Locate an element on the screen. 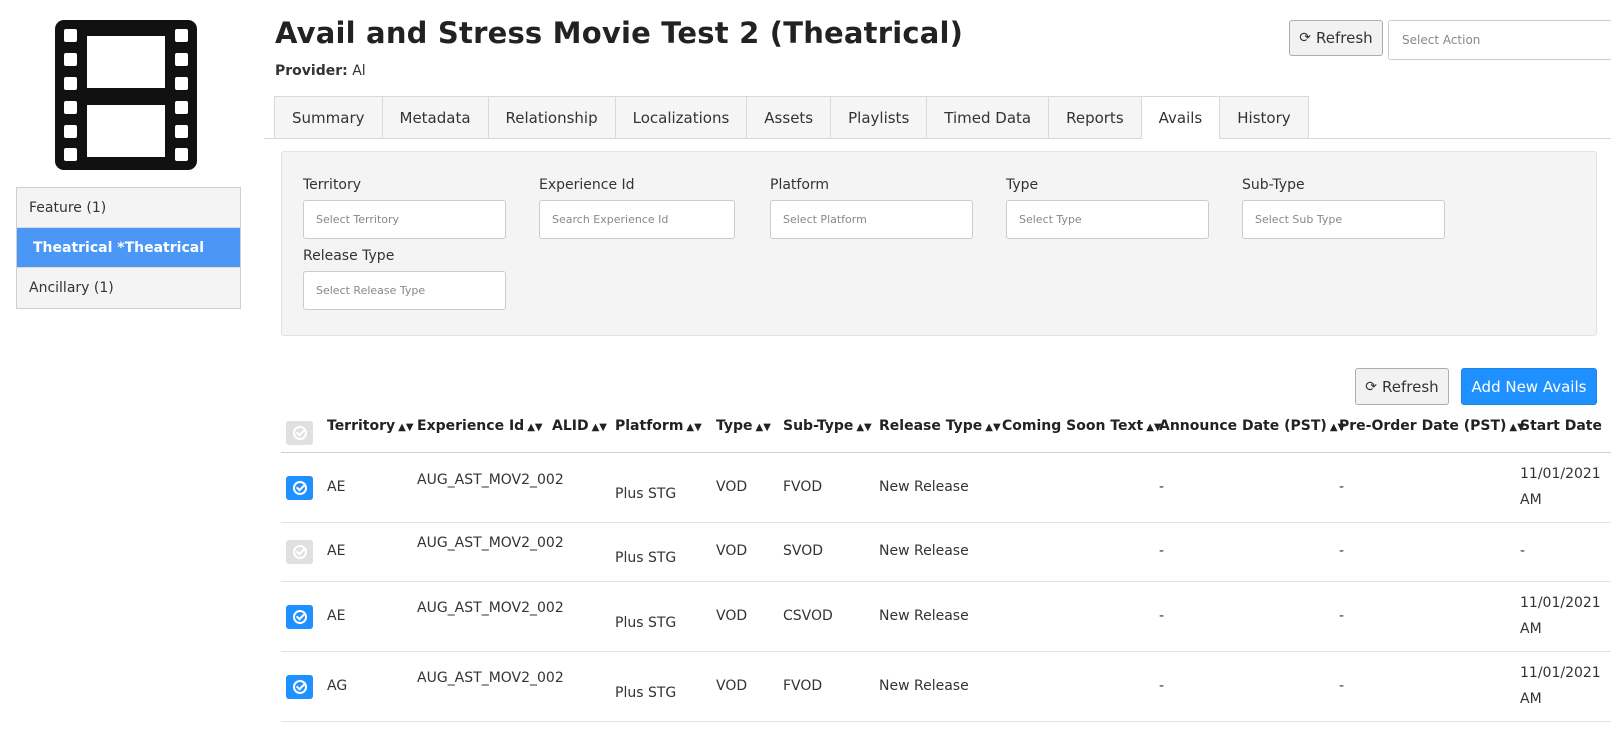  type-select is located at coordinates (1107, 219).